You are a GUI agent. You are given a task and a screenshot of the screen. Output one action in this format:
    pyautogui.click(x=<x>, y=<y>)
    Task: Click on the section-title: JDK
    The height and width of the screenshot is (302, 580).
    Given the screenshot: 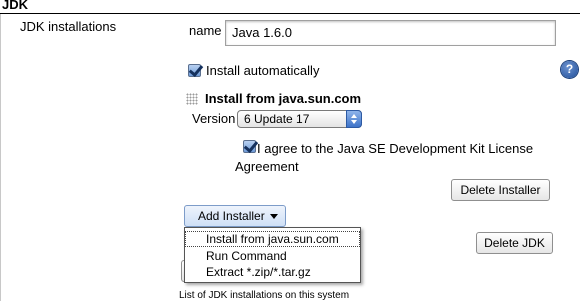 What is the action you would take?
    pyautogui.click(x=15, y=6)
    